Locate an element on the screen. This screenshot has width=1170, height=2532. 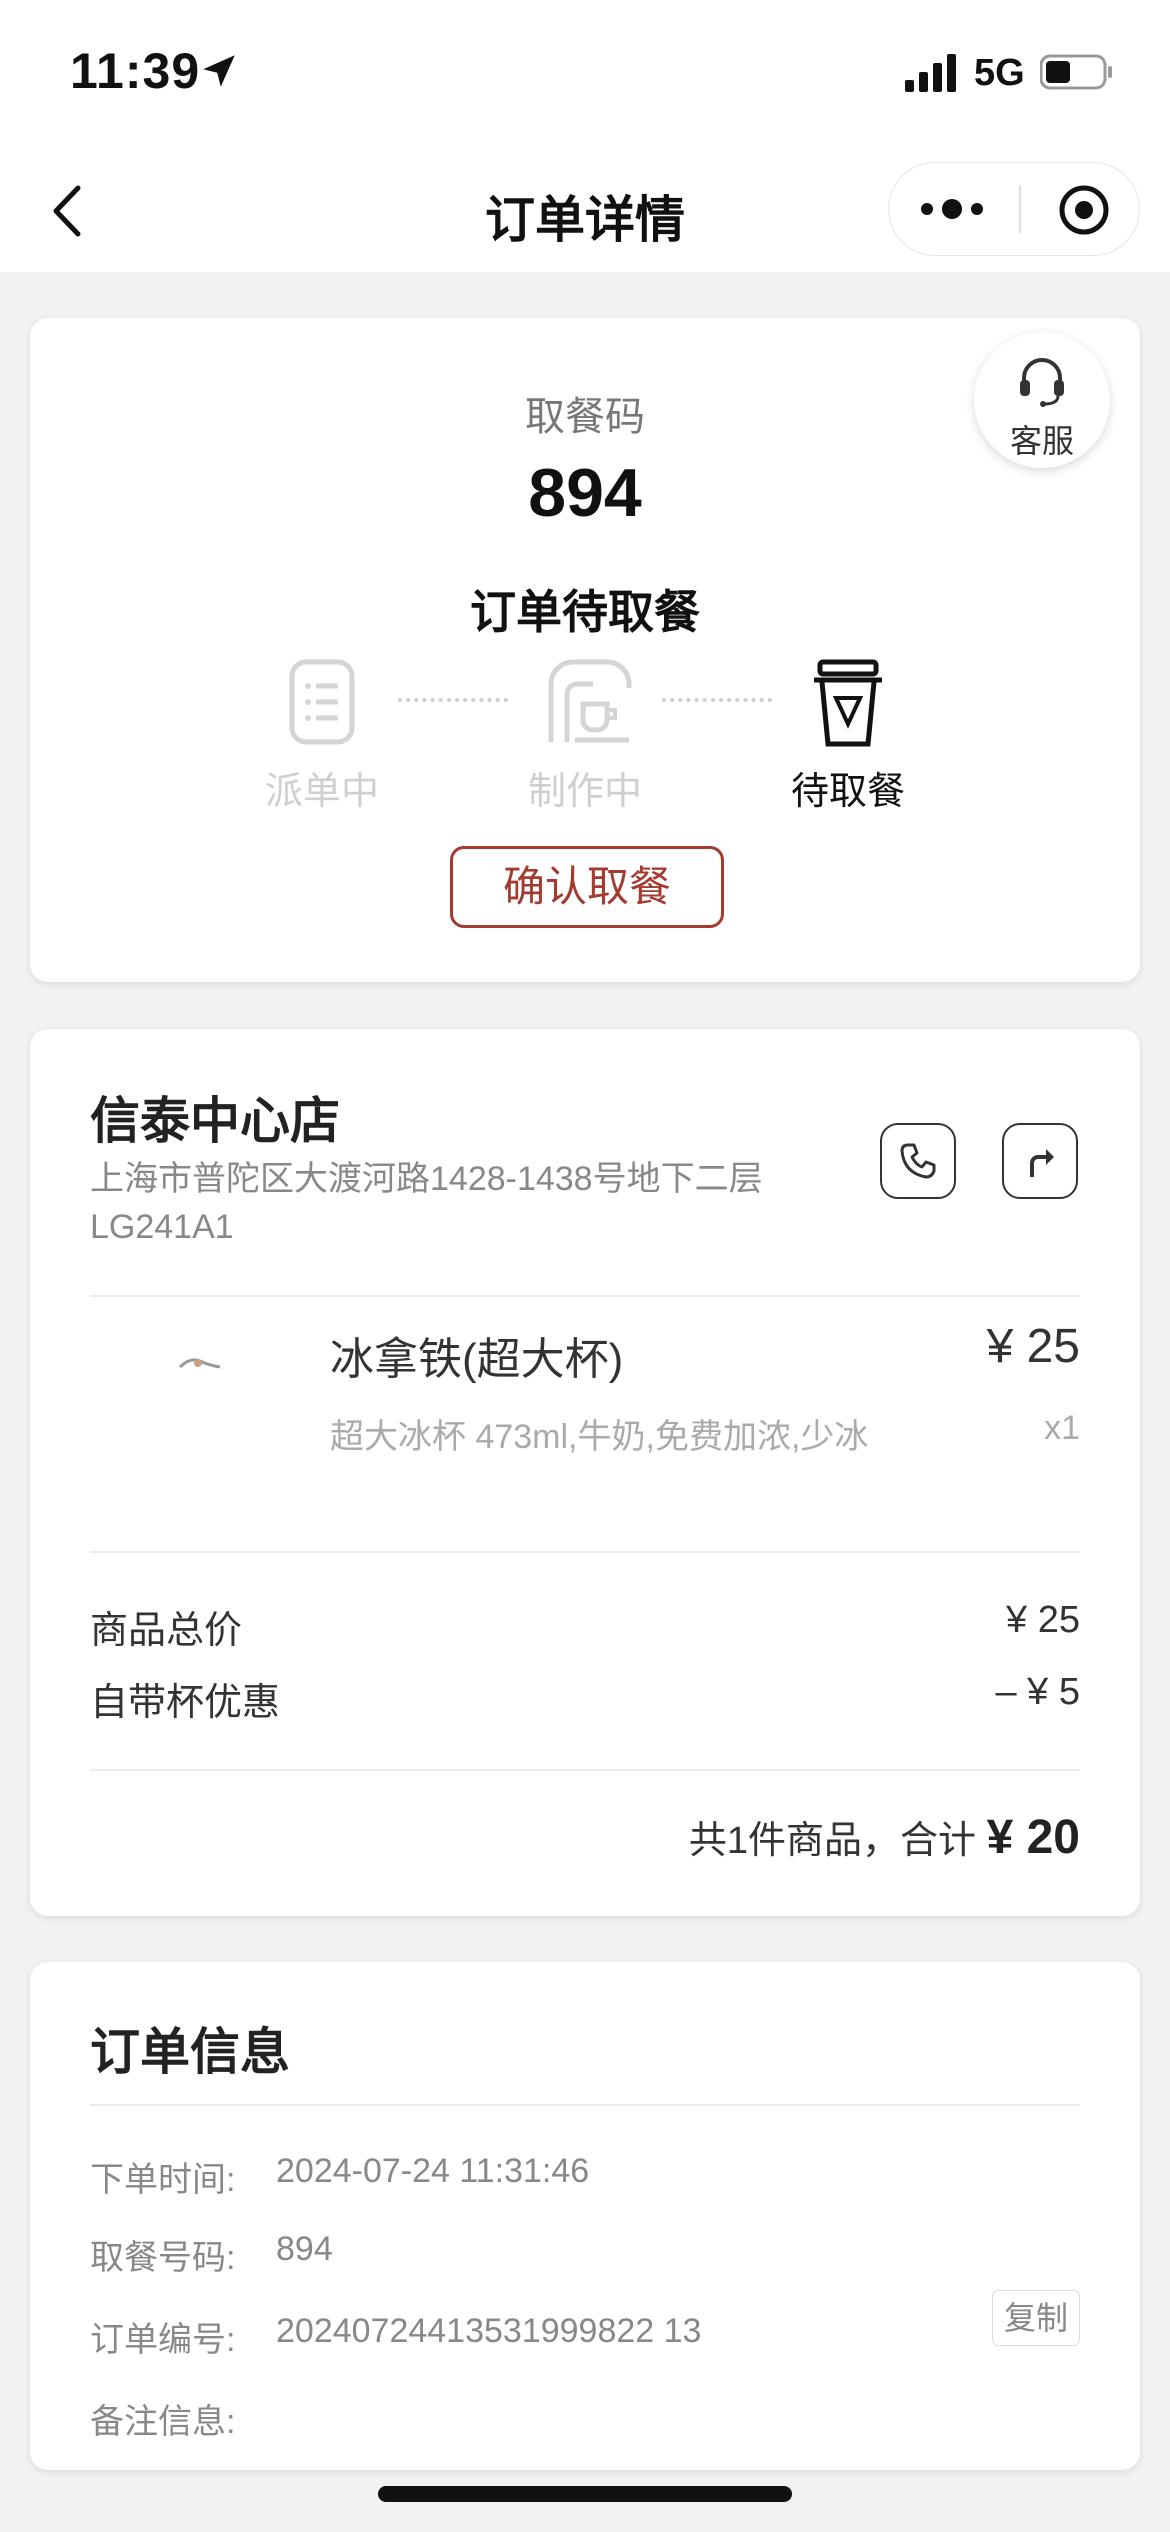
product-image is located at coordinates (199, 1363).